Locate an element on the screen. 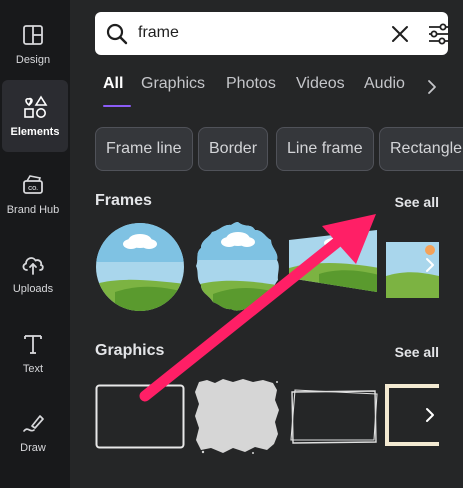 The height and width of the screenshot is (488, 463). rail-item-elements: Elements is located at coordinates (35, 116).